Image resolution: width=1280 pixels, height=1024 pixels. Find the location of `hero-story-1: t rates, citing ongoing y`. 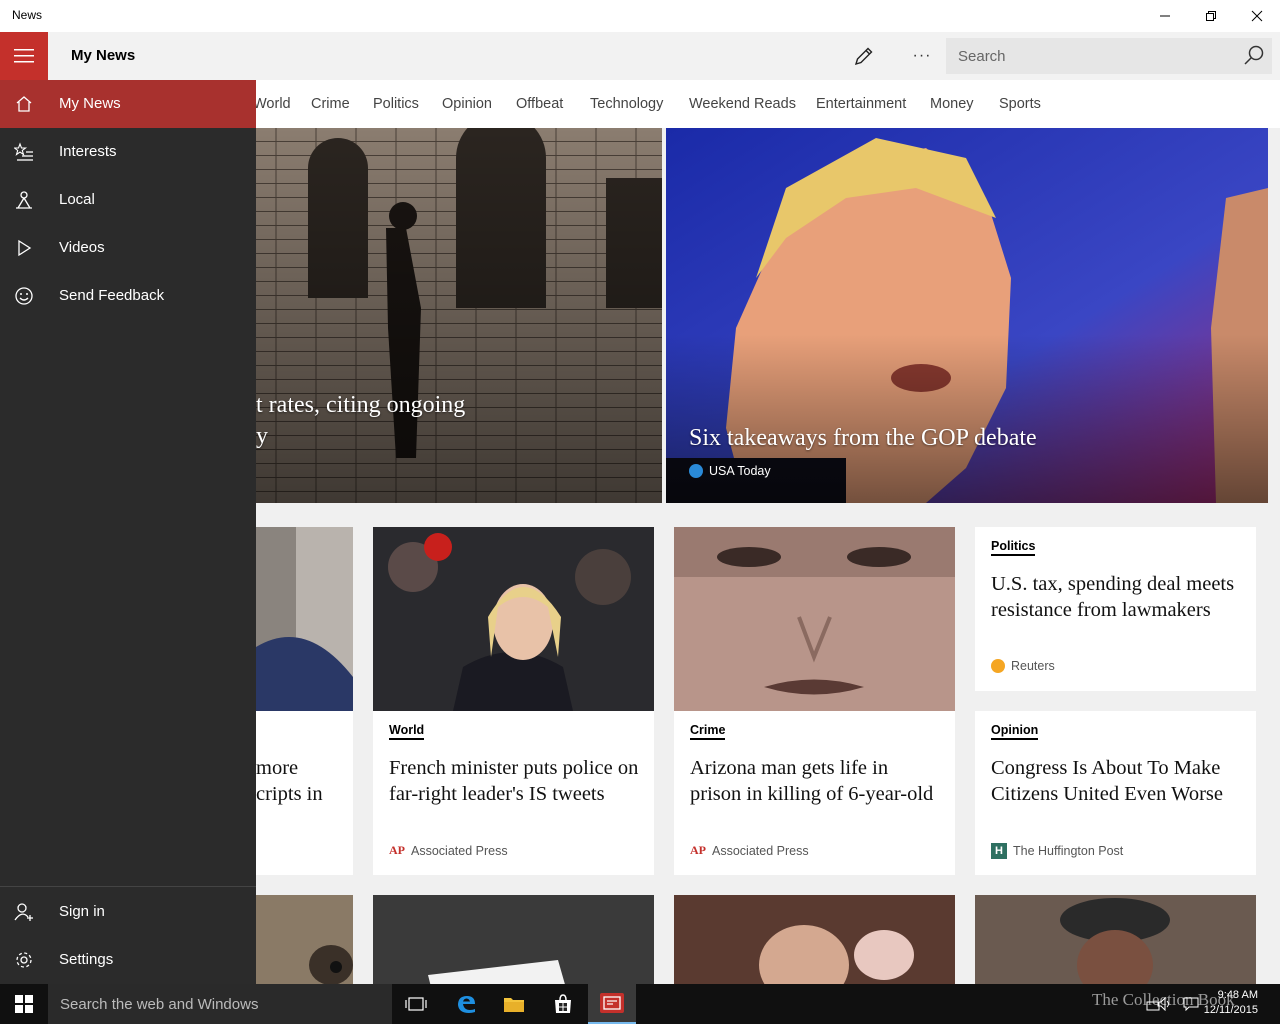

hero-story-1: t rates, citing ongoing y is located at coordinates (459, 315).